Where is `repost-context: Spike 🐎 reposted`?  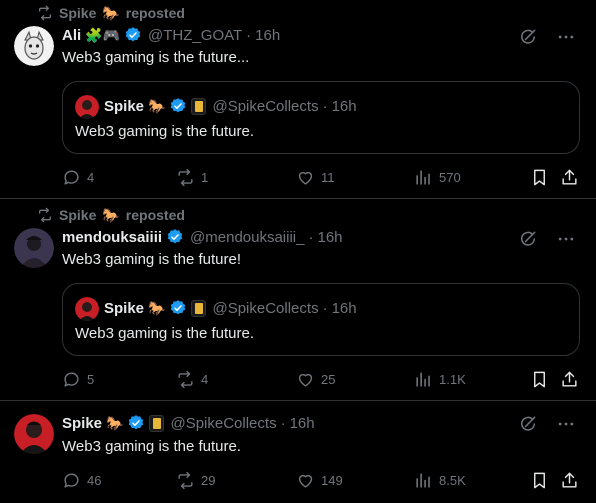 repost-context: Spike 🐎 reposted is located at coordinates (111, 13).